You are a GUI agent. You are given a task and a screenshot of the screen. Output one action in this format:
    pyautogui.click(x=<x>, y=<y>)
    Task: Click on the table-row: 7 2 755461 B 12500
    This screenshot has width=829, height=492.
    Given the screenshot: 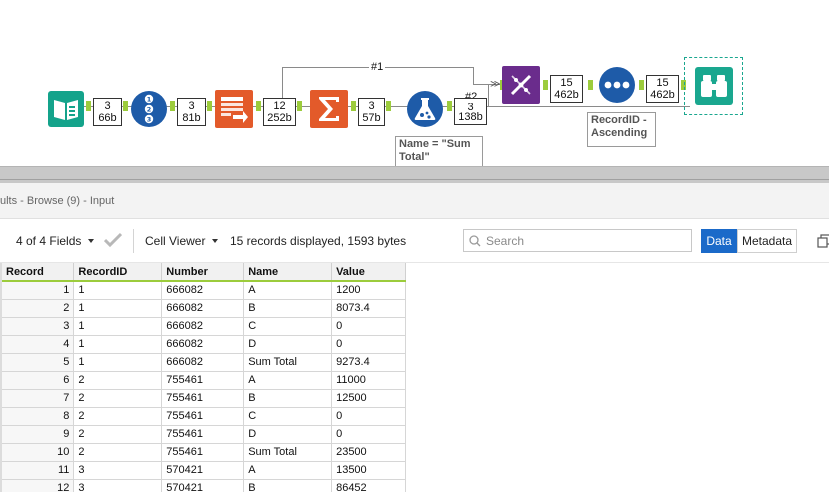 What is the action you would take?
    pyautogui.click(x=204, y=398)
    